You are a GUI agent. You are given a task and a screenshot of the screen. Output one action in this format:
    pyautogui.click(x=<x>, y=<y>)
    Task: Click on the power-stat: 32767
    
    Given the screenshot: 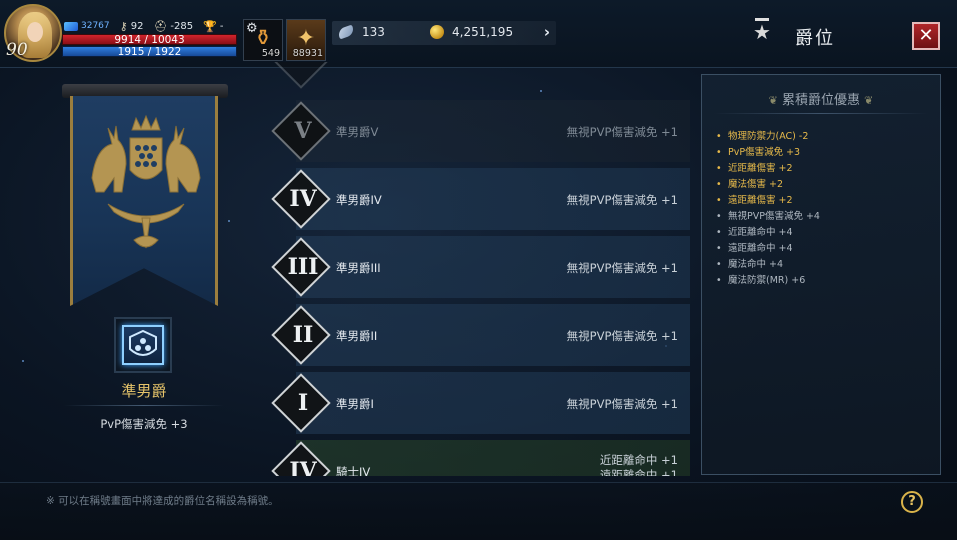 What is the action you would take?
    pyautogui.click(x=87, y=26)
    